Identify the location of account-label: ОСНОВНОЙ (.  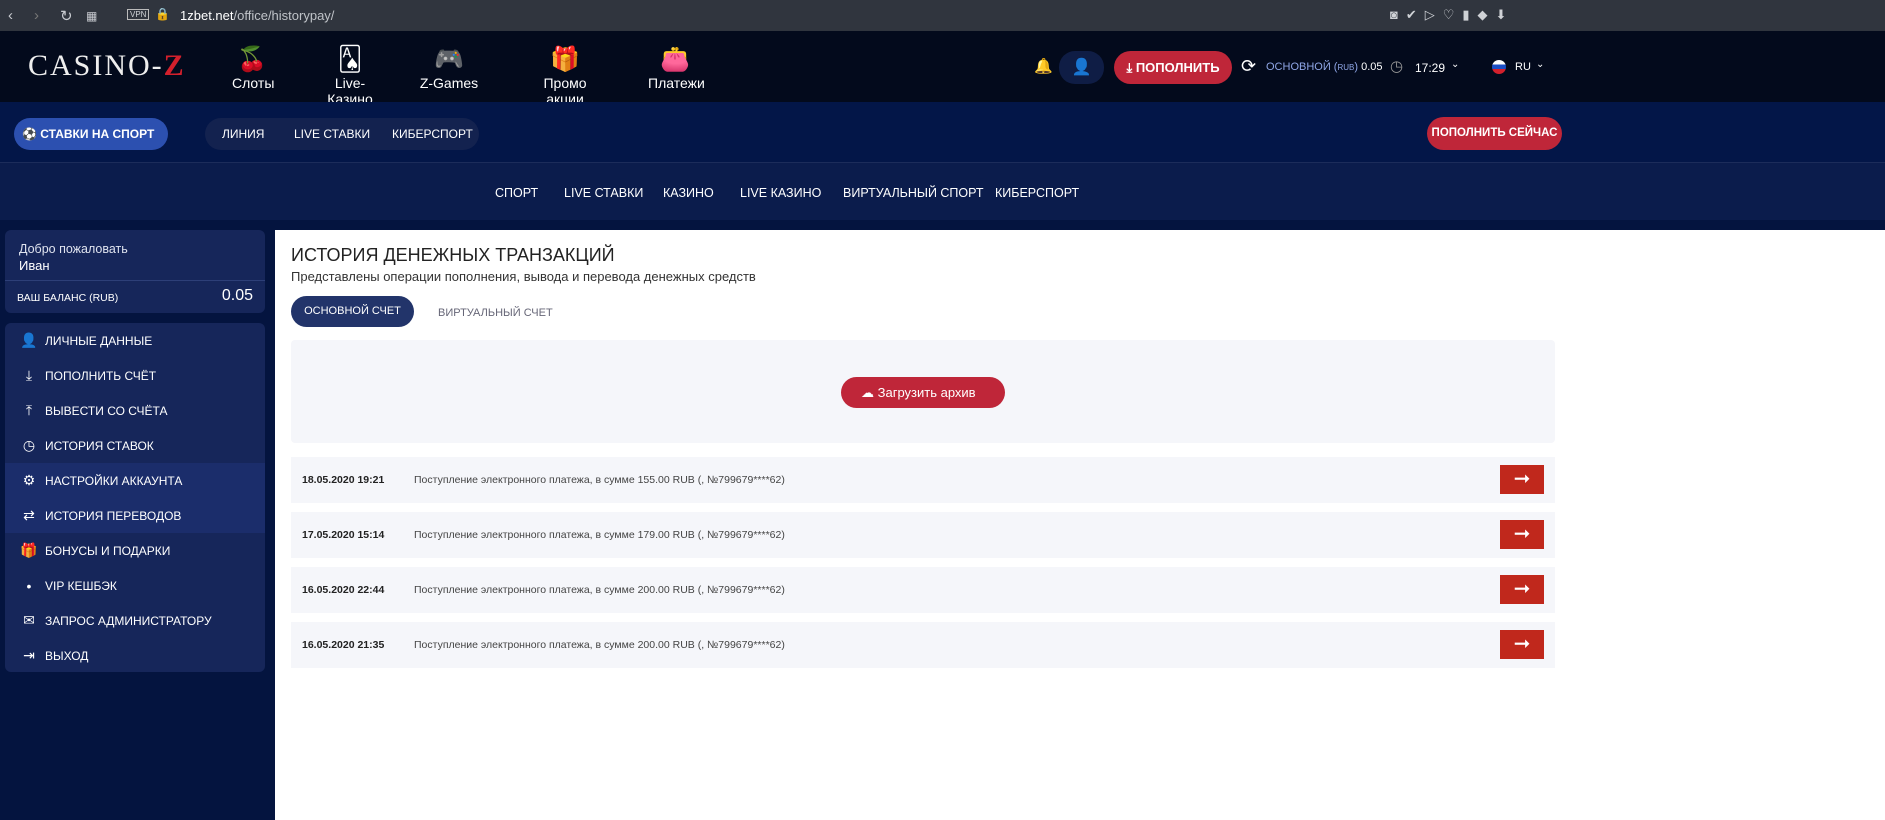
(1302, 67).